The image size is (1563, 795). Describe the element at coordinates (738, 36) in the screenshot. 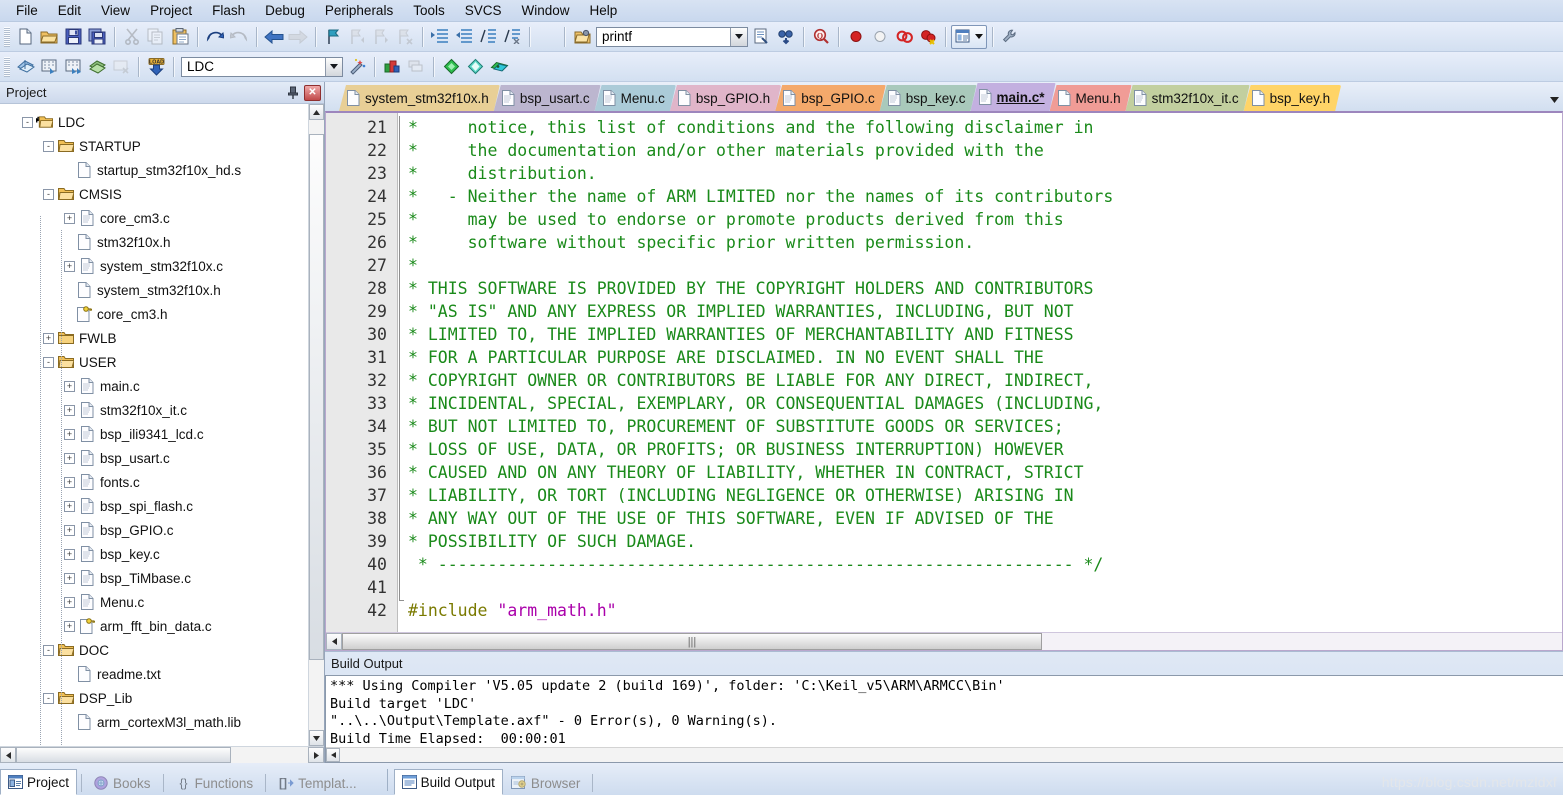

I see `find-combo-arrow` at that location.